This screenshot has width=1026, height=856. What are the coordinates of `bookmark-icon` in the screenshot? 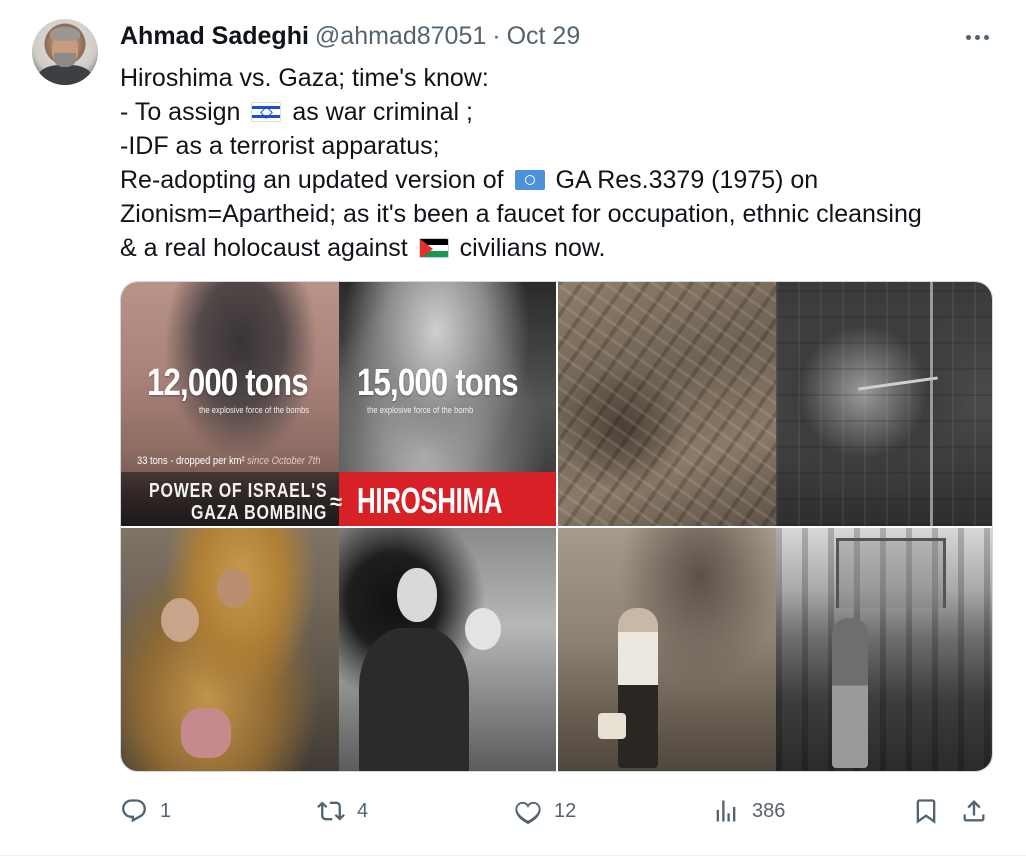 It's located at (926, 811).